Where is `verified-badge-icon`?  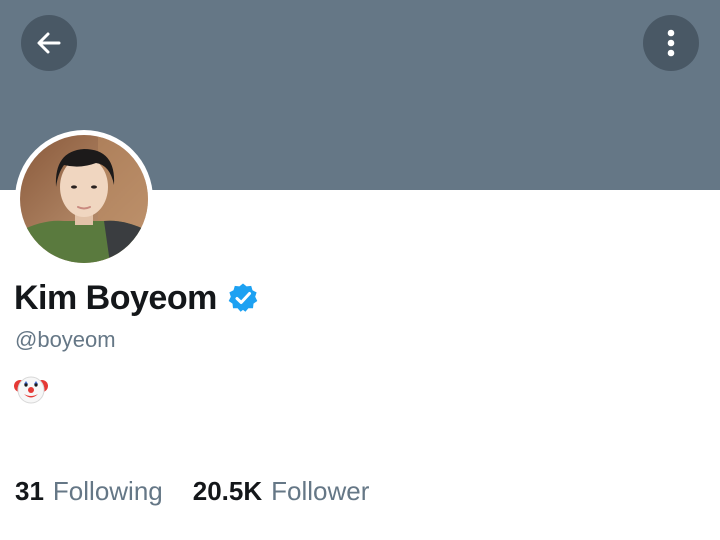 verified-badge-icon is located at coordinates (243, 298).